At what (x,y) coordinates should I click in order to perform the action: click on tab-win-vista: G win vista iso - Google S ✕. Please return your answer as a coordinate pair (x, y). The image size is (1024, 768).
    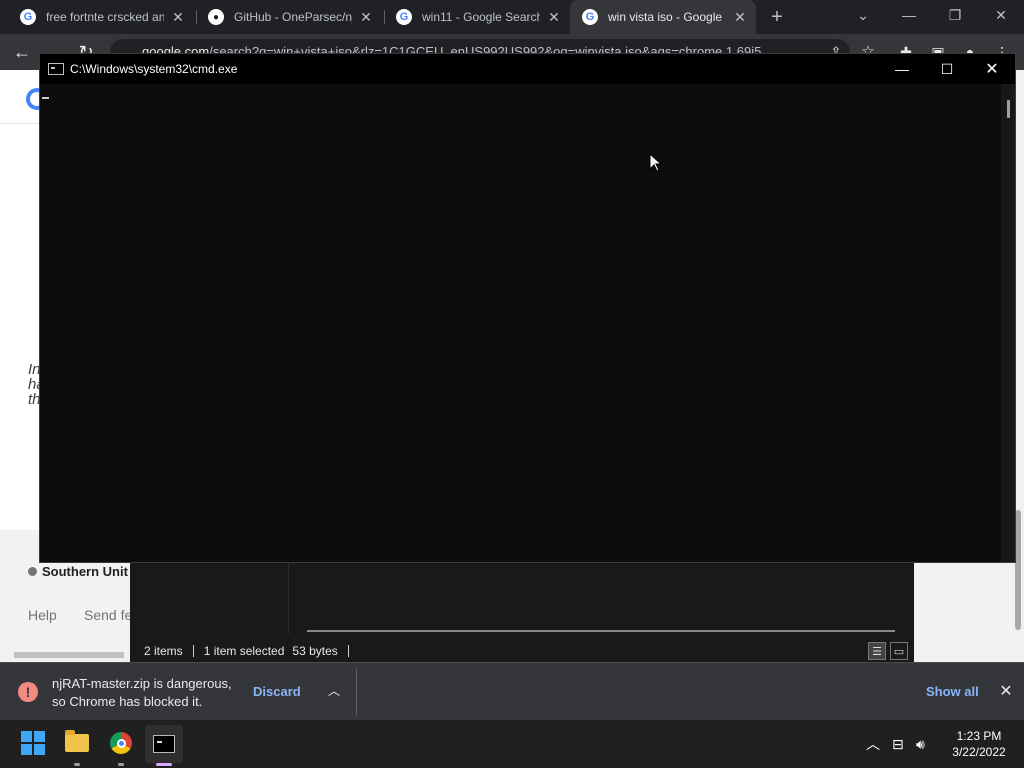
    Looking at the image, I should click on (663, 17).